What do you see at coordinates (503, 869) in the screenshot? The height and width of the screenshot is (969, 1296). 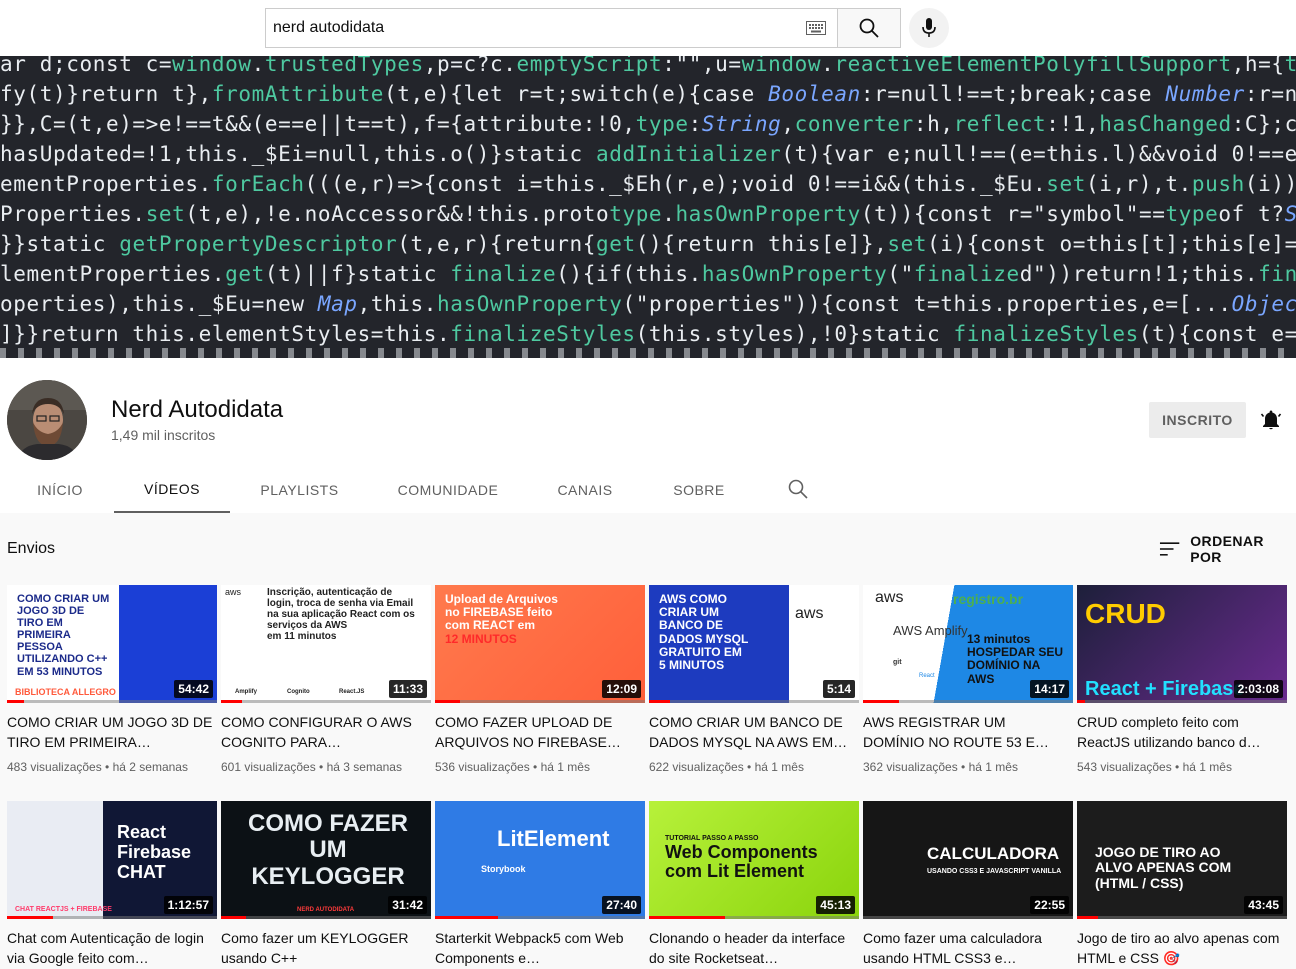 I see `thumbnail-text-line: Storybook` at bounding box center [503, 869].